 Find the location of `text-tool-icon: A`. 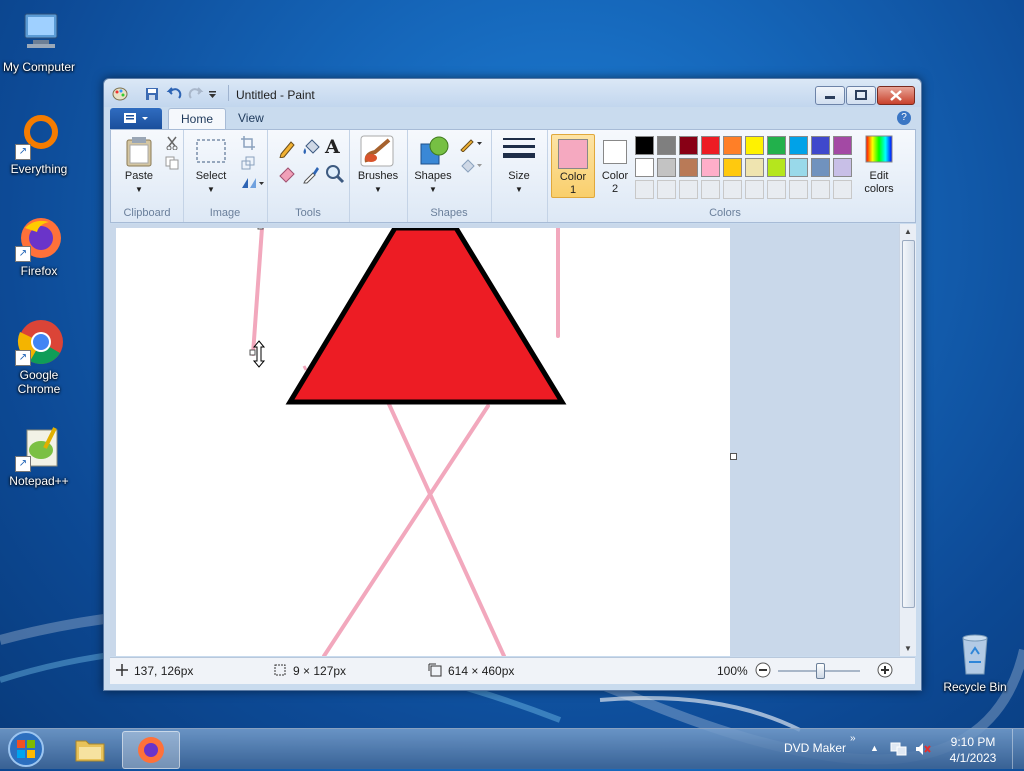

text-tool-icon: A is located at coordinates (332, 147).